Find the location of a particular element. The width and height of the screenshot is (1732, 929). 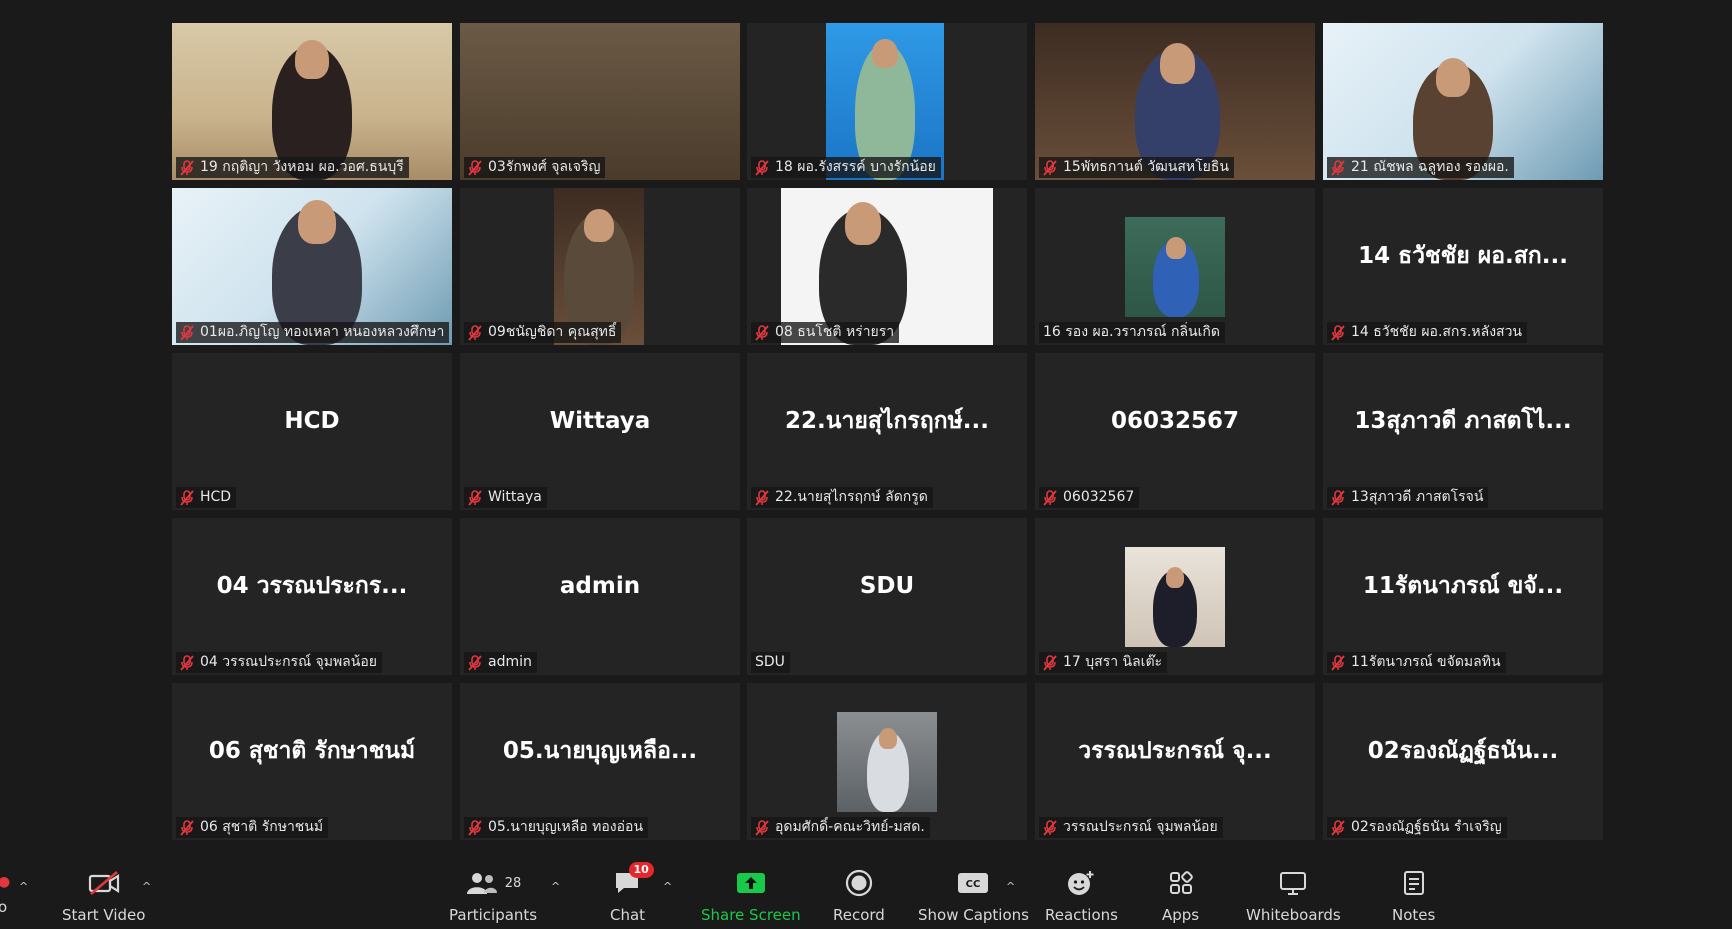

audio-partial-label: o is located at coordinates (4, 907).